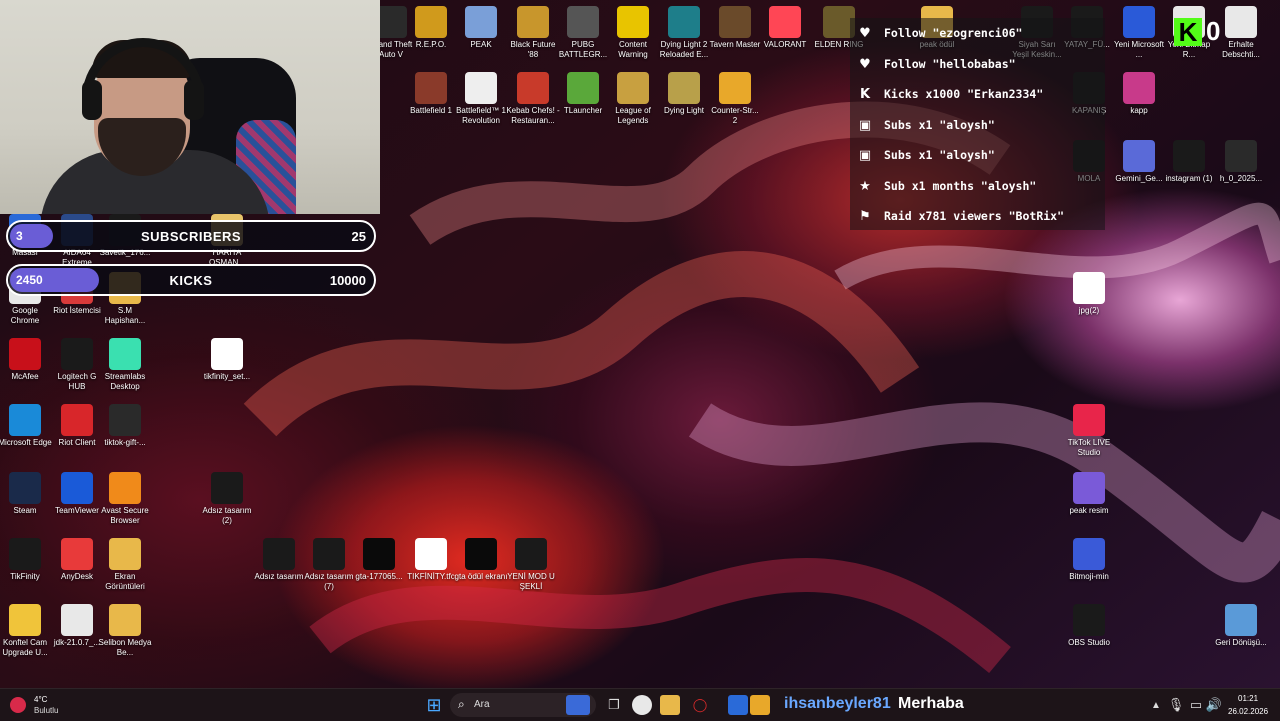  Describe the element at coordinates (125, 499) in the screenshot. I see `desktop-icon: Avast Secure Browser` at that location.